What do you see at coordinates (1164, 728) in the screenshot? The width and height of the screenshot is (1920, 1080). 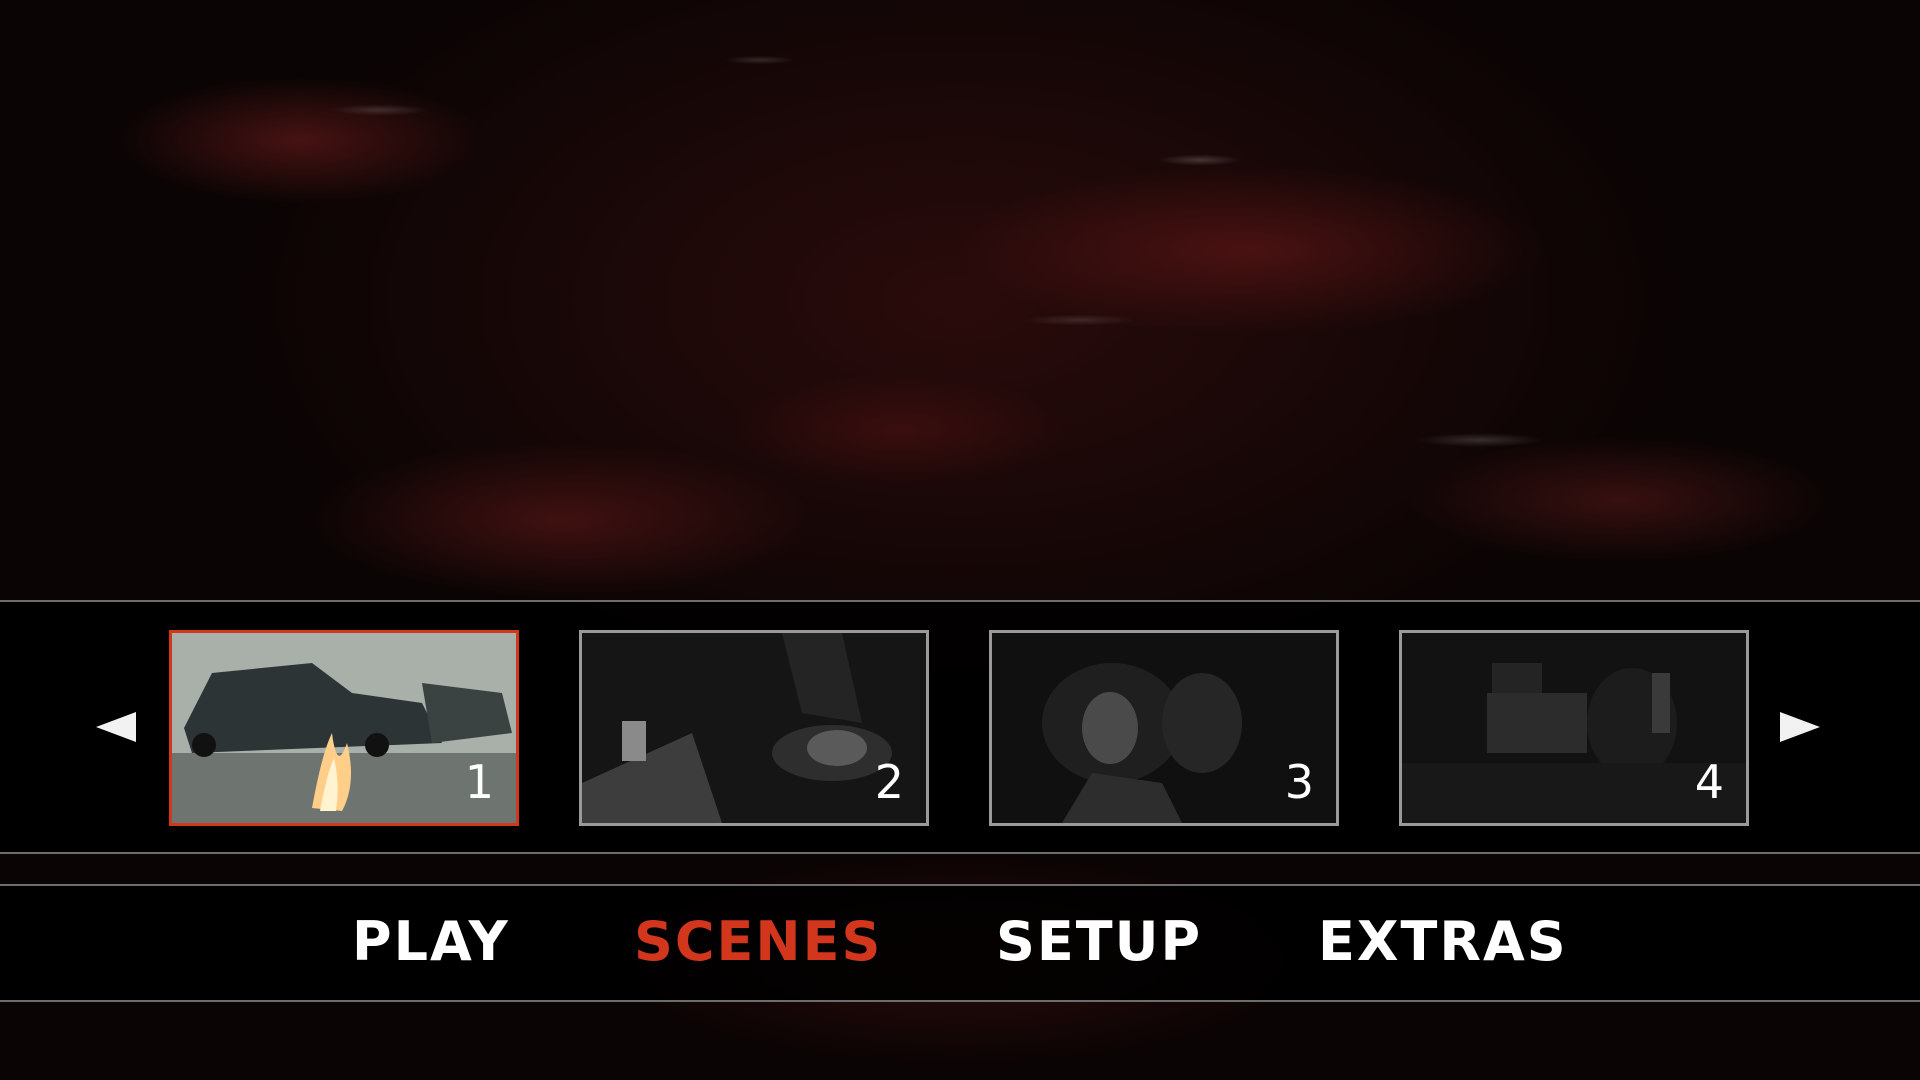 I see `scene-thumbnail-3: 3` at bounding box center [1164, 728].